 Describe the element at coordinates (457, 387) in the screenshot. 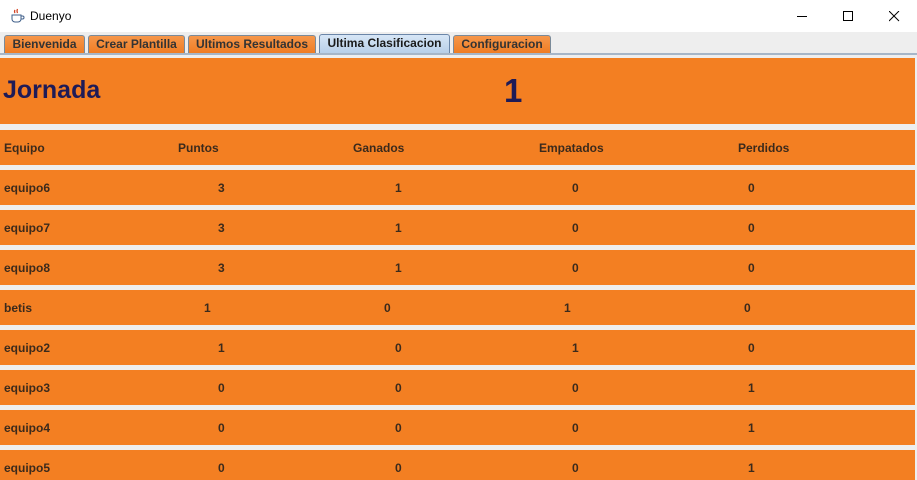

I see `table-row: equipo3 0 0 0 1` at that location.